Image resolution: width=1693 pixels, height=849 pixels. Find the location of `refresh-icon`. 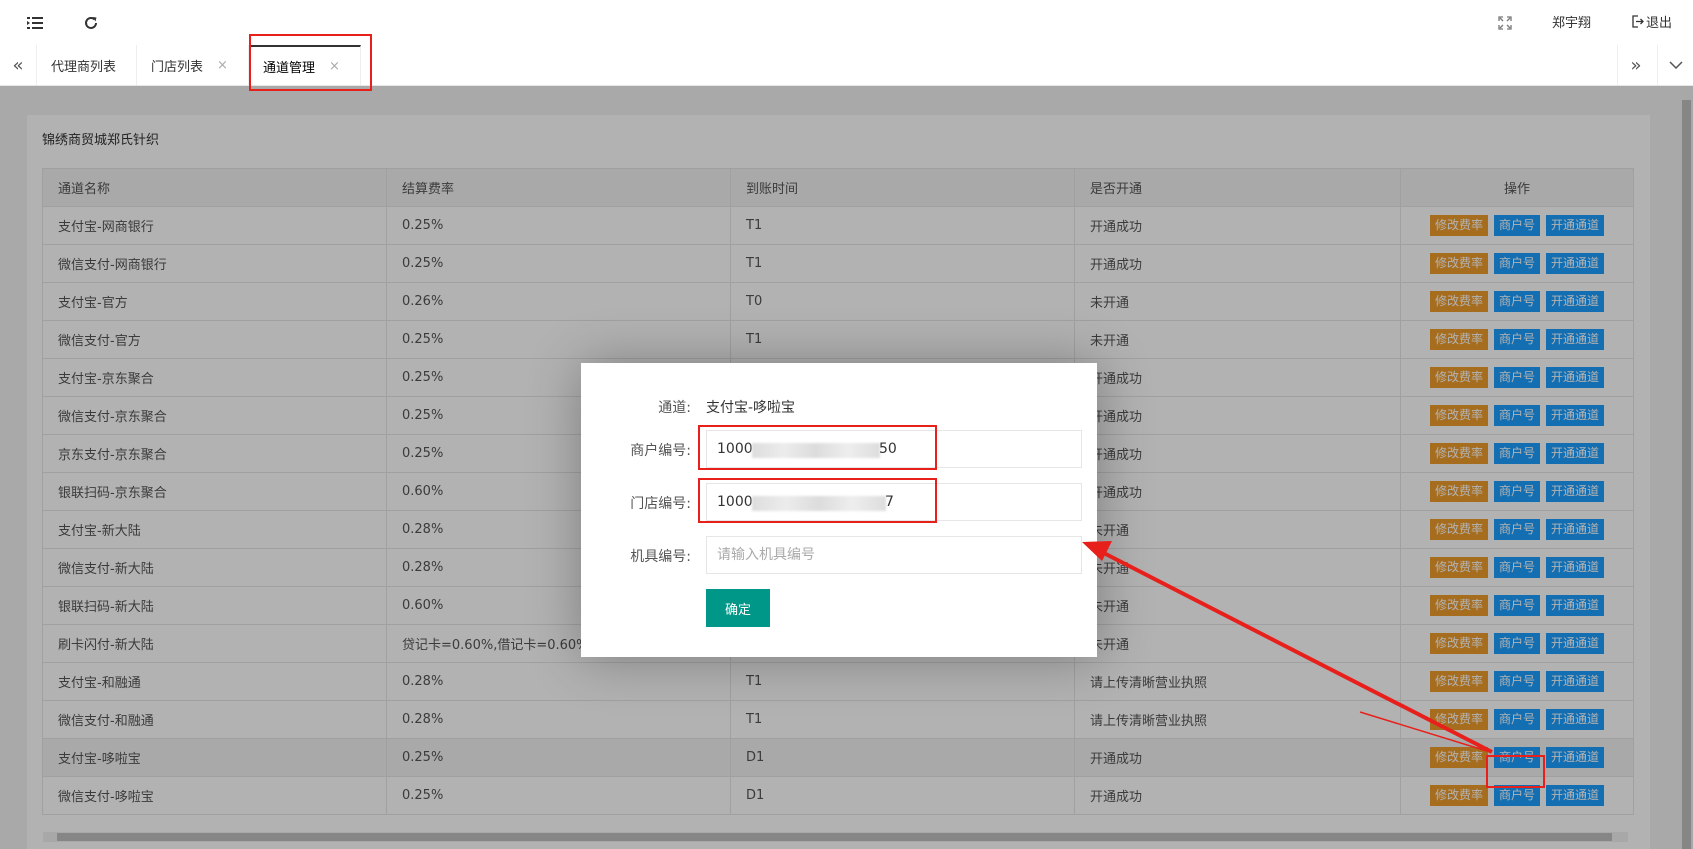

refresh-icon is located at coordinates (91, 23).